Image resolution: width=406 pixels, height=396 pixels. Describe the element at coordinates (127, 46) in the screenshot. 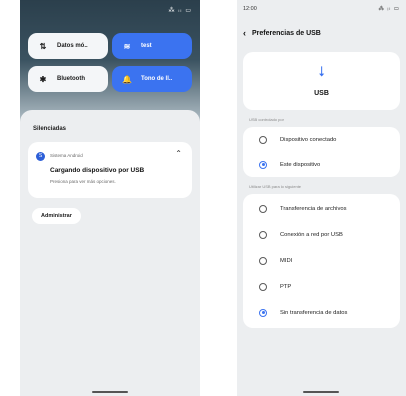

I see `wifi-icon: ≋` at that location.